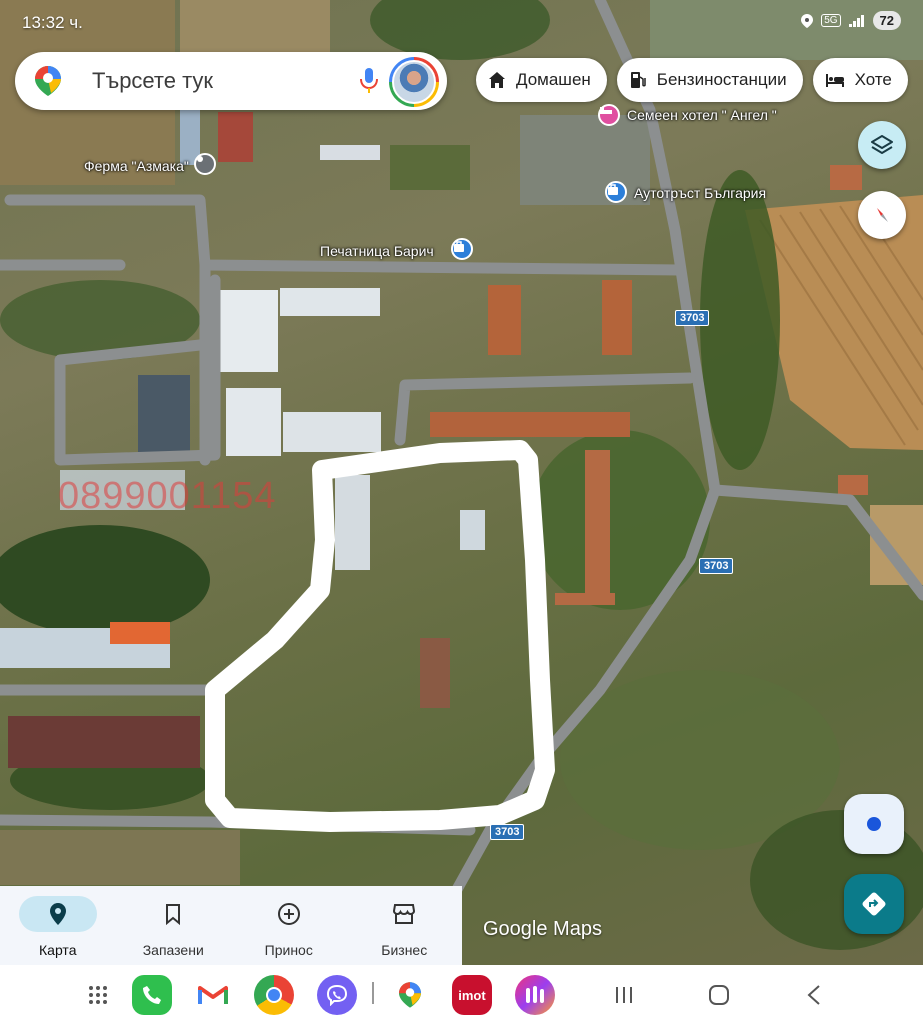  What do you see at coordinates (289, 925) in the screenshot?
I see `nav-contribute: Принос` at bounding box center [289, 925].